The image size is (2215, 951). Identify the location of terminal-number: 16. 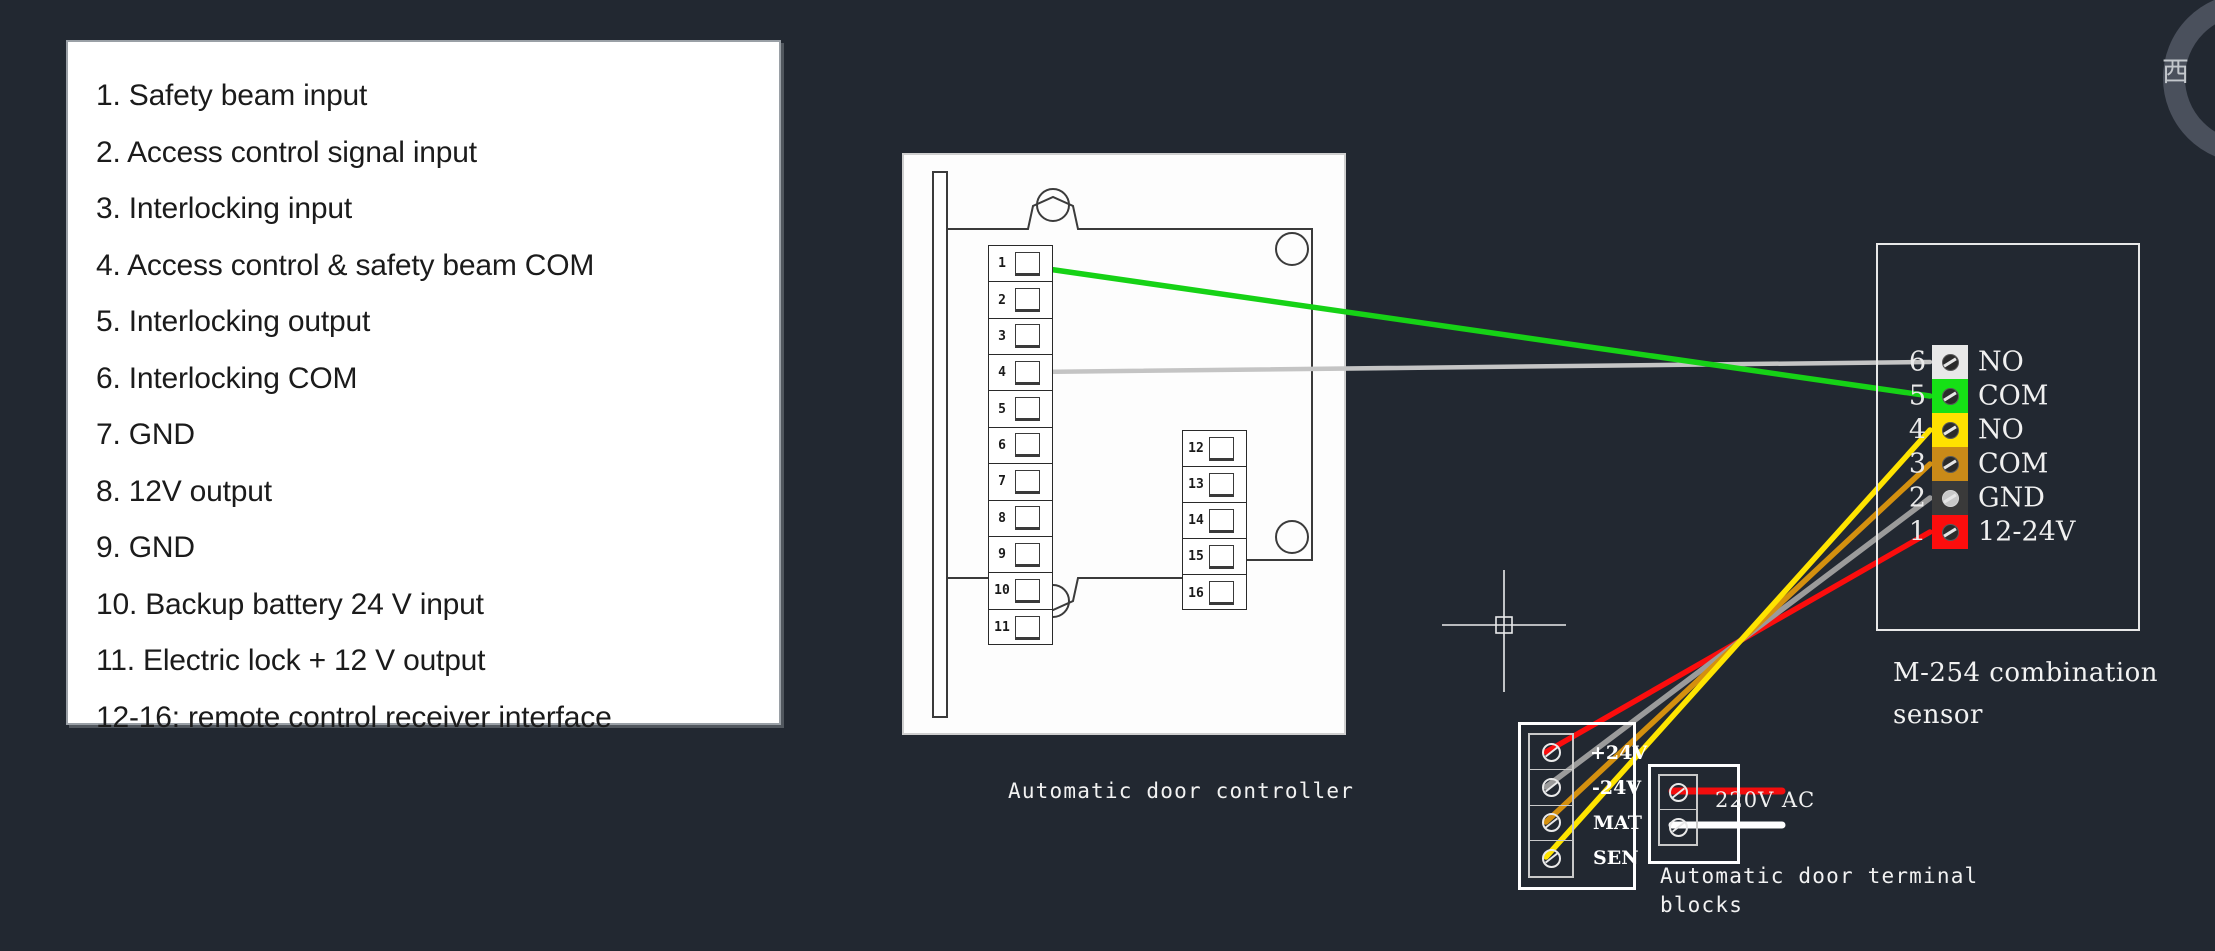
(1196, 593).